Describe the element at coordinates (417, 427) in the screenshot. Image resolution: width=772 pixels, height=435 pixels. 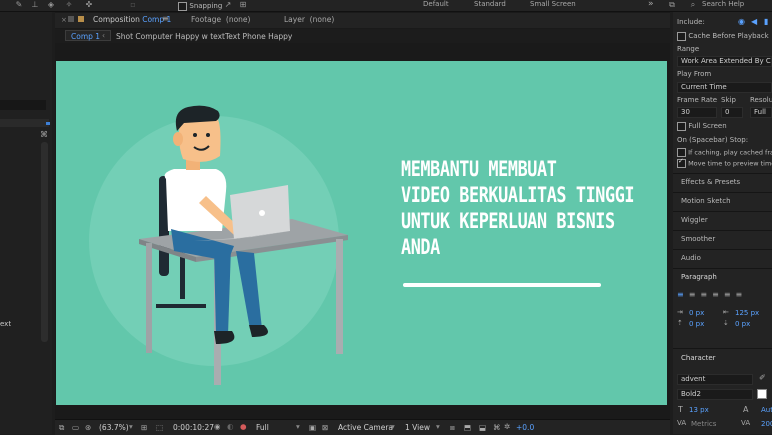
I see `view-layout-dropdown: 1 View` at that location.